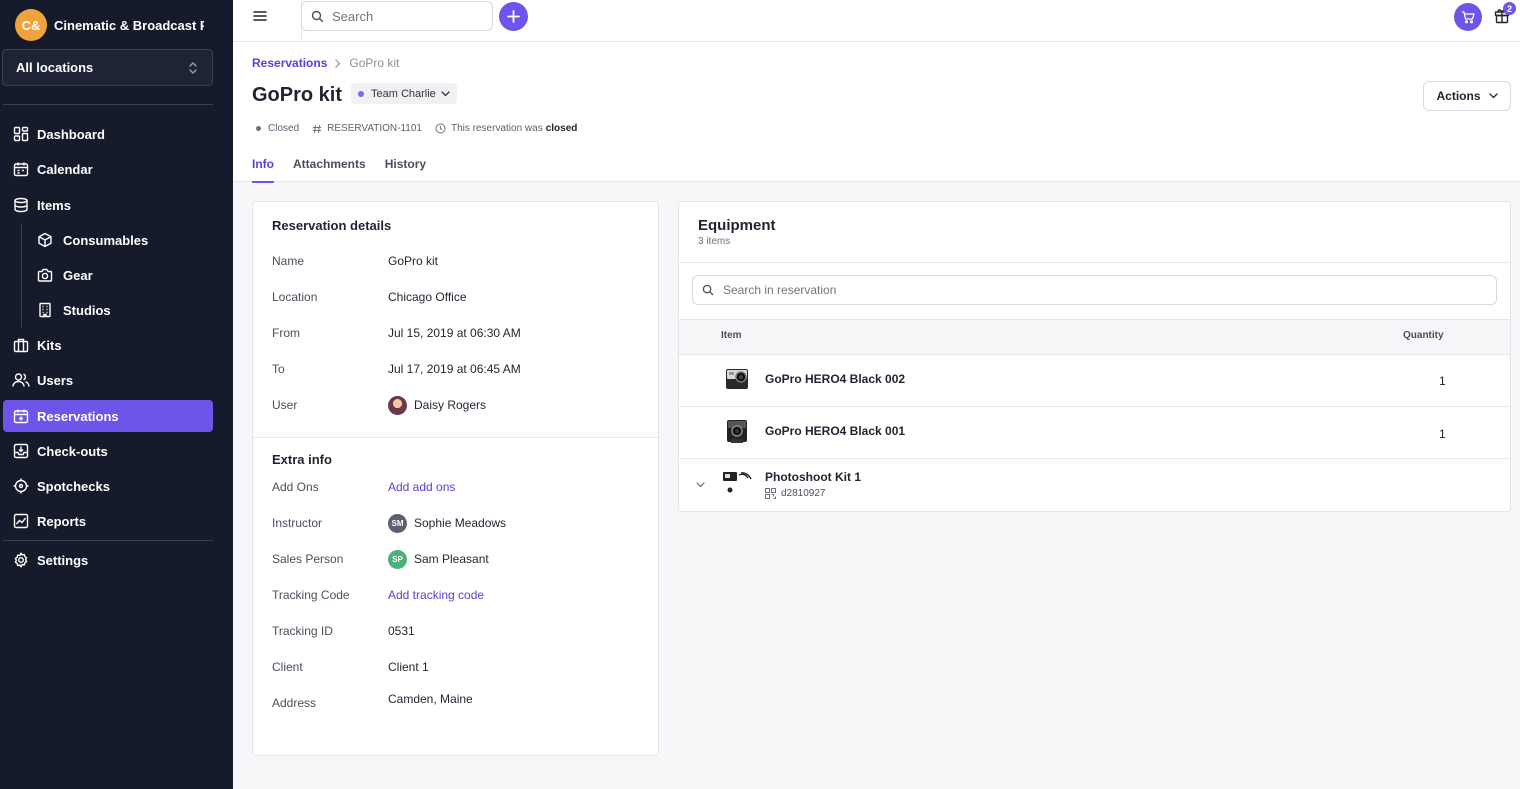  I want to click on nav-gear: Gear, so click(124, 275).